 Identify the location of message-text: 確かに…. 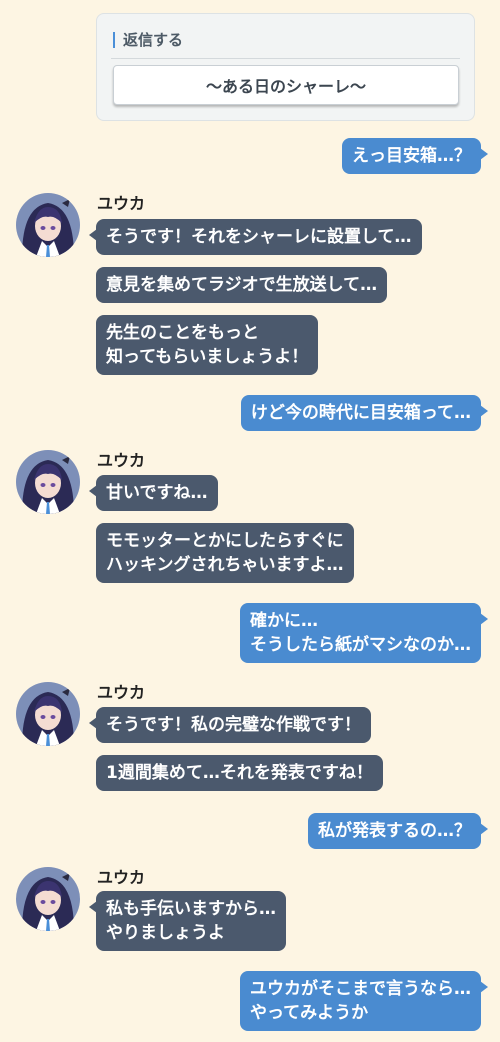
(284, 621).